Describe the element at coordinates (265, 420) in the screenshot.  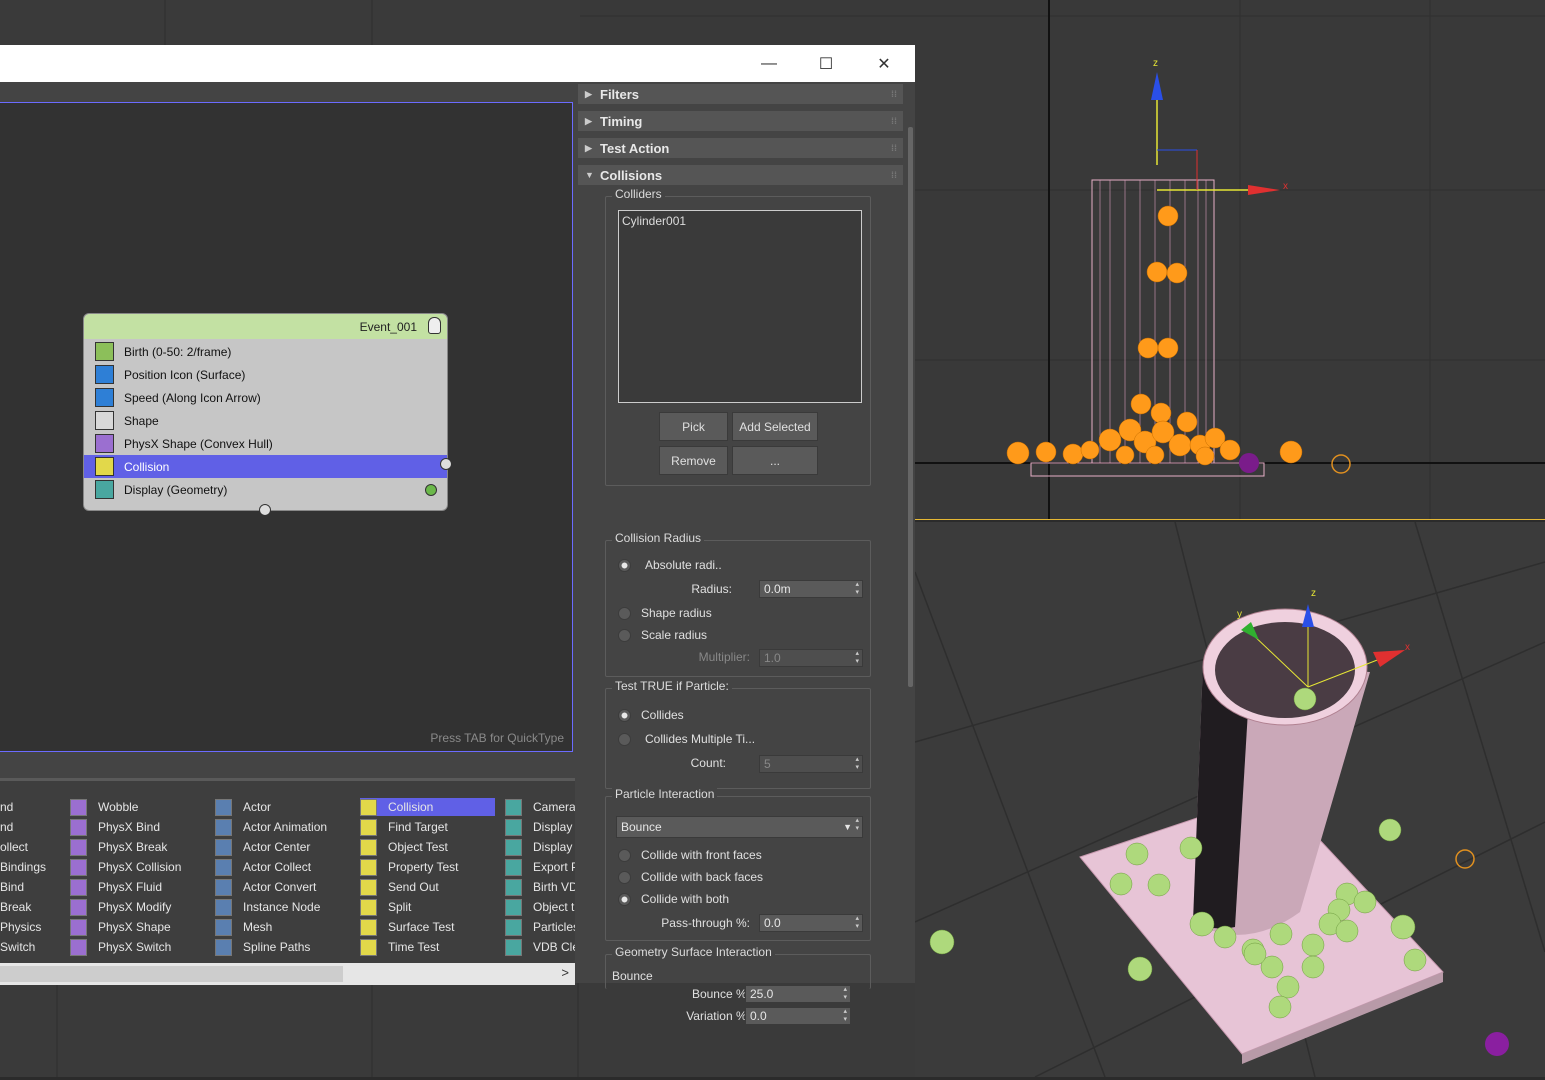
I see `operator-shape: Shape` at that location.